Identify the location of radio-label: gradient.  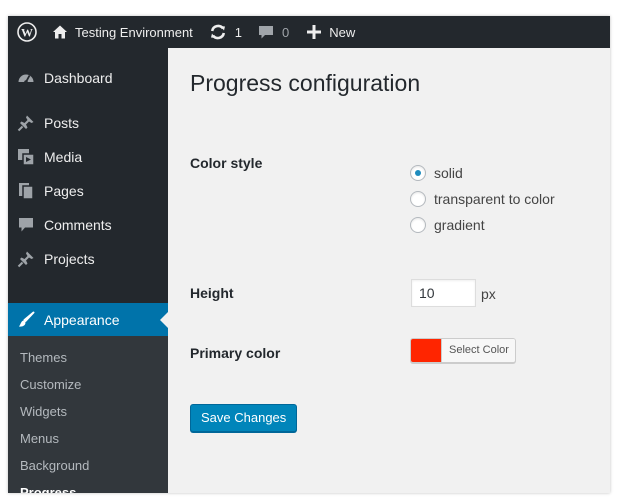
(459, 225).